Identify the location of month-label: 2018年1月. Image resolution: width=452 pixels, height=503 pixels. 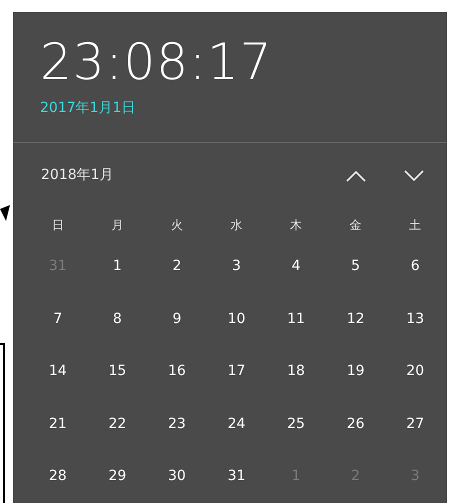
(78, 176).